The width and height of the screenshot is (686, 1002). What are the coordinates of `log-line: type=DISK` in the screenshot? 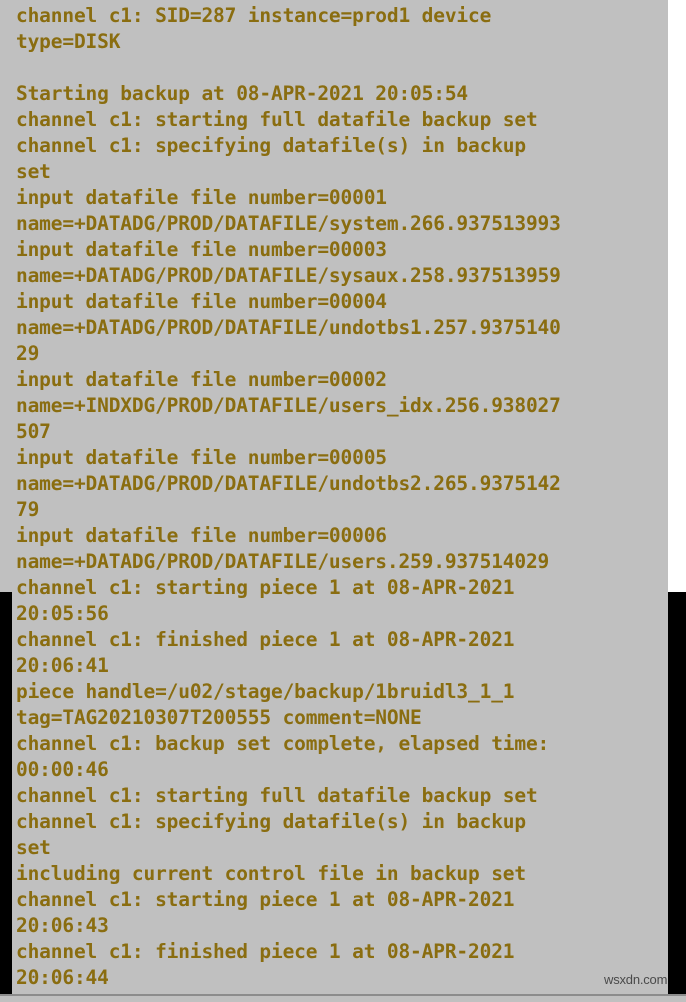 It's located at (68, 41).